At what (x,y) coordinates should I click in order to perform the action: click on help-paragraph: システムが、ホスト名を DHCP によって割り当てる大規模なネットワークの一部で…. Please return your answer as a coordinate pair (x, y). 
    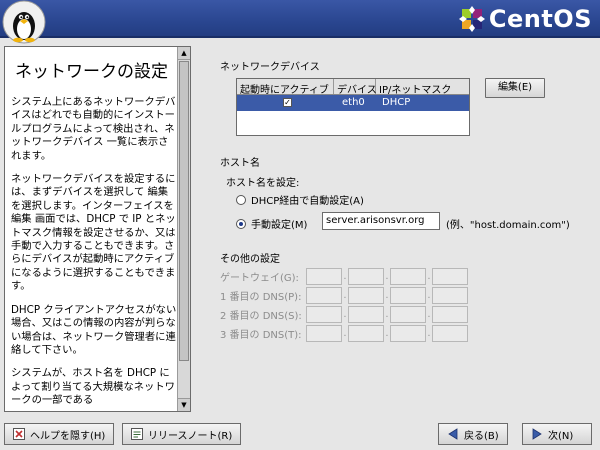
    Looking at the image, I should click on (93, 387).